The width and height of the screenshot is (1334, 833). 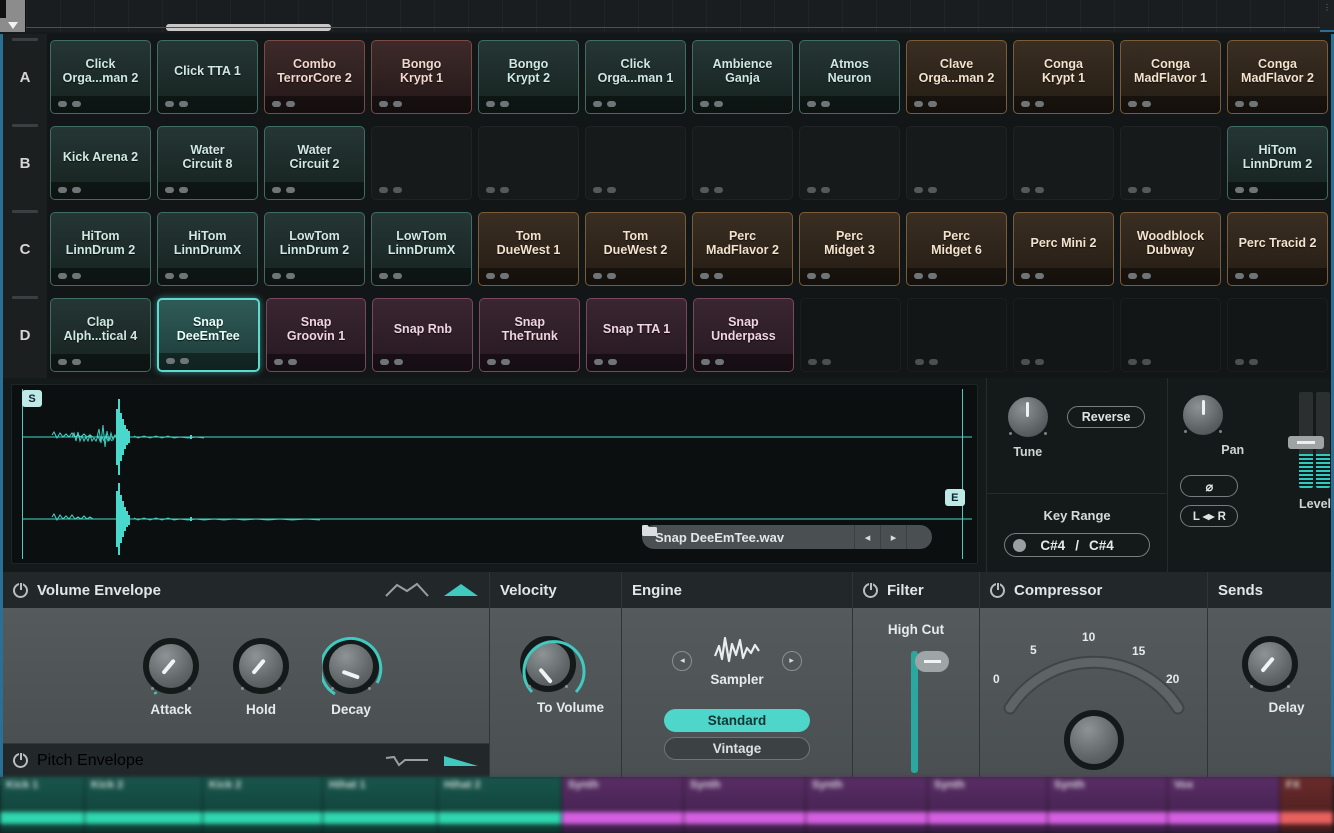 I want to click on sample-start-line, so click(x=22, y=474).